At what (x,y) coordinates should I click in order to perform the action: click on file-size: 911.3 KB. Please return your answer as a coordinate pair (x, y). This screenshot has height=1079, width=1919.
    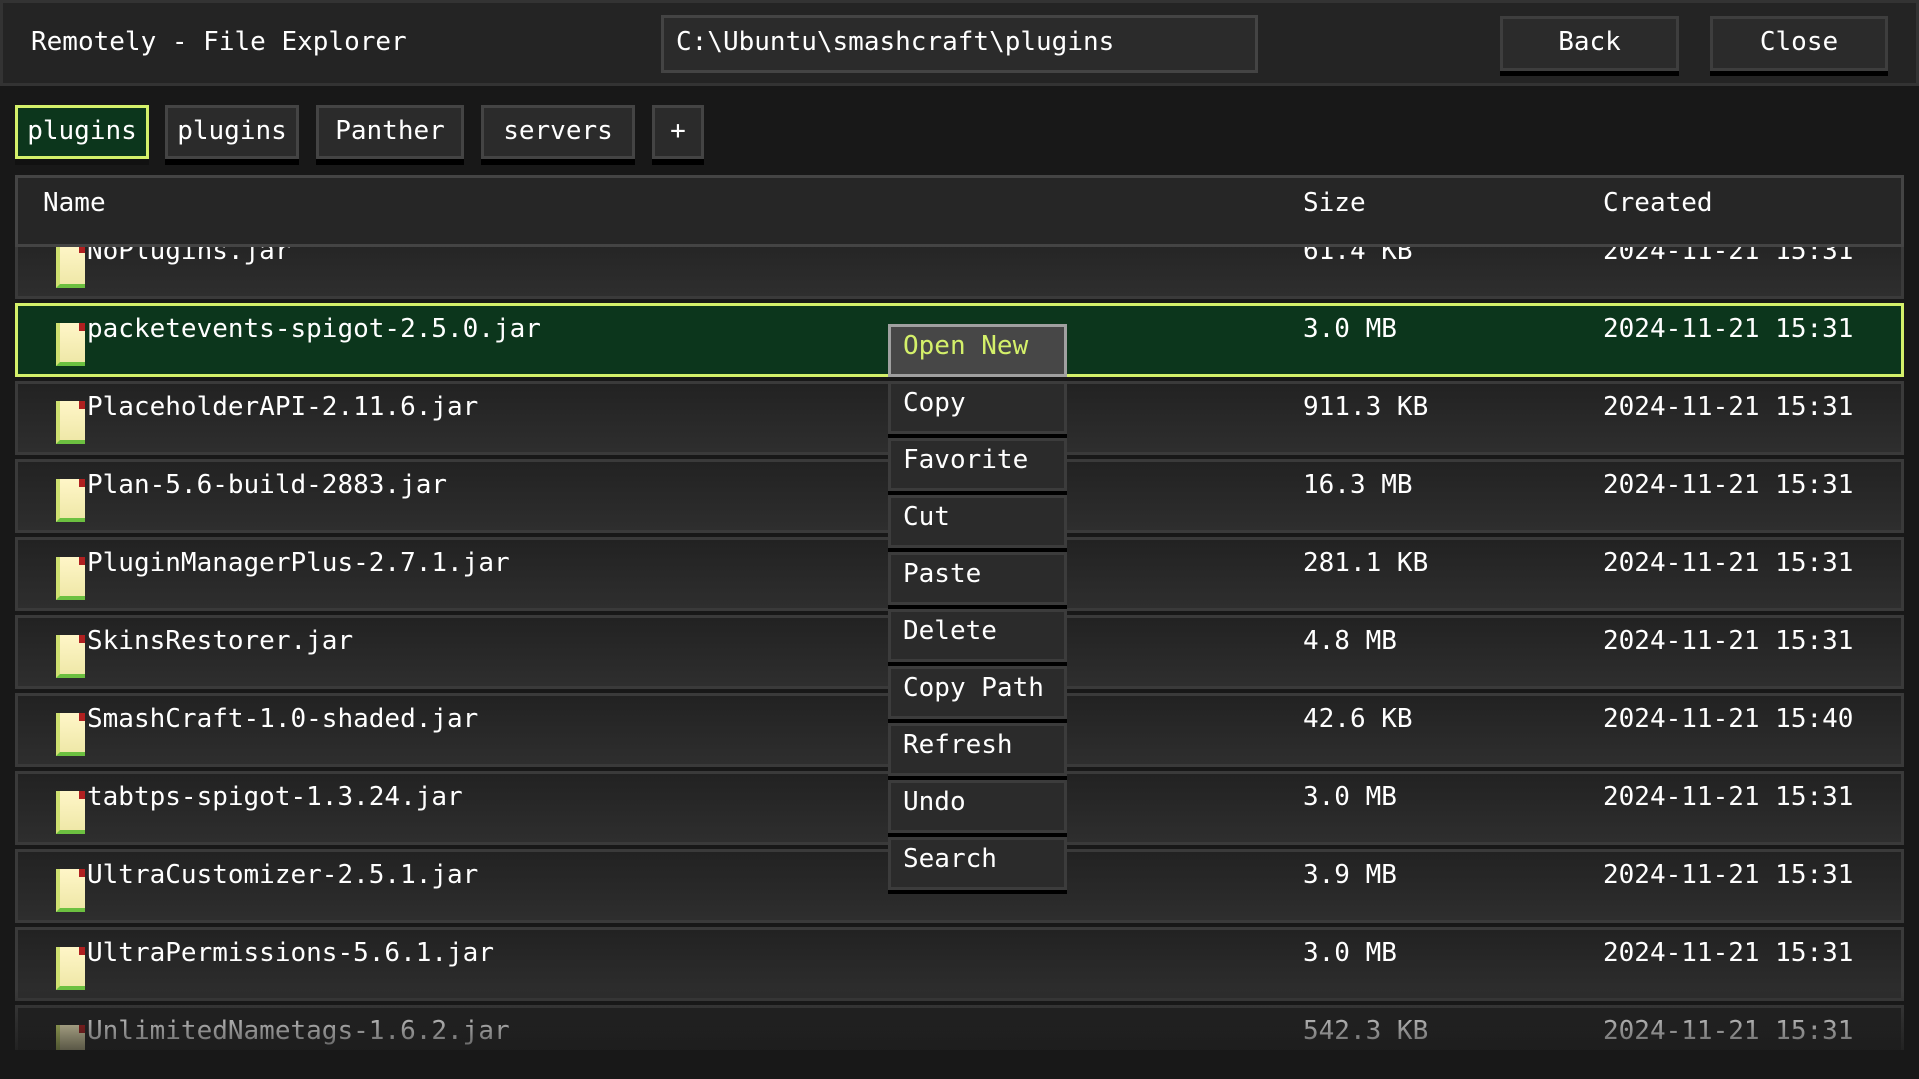
    Looking at the image, I should click on (1366, 407).